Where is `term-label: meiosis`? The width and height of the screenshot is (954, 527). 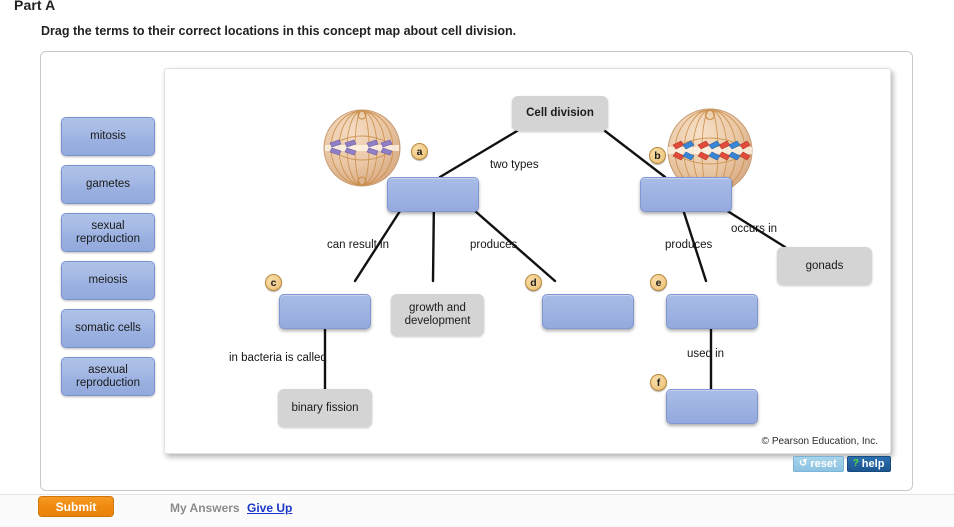
term-label: meiosis is located at coordinates (108, 280).